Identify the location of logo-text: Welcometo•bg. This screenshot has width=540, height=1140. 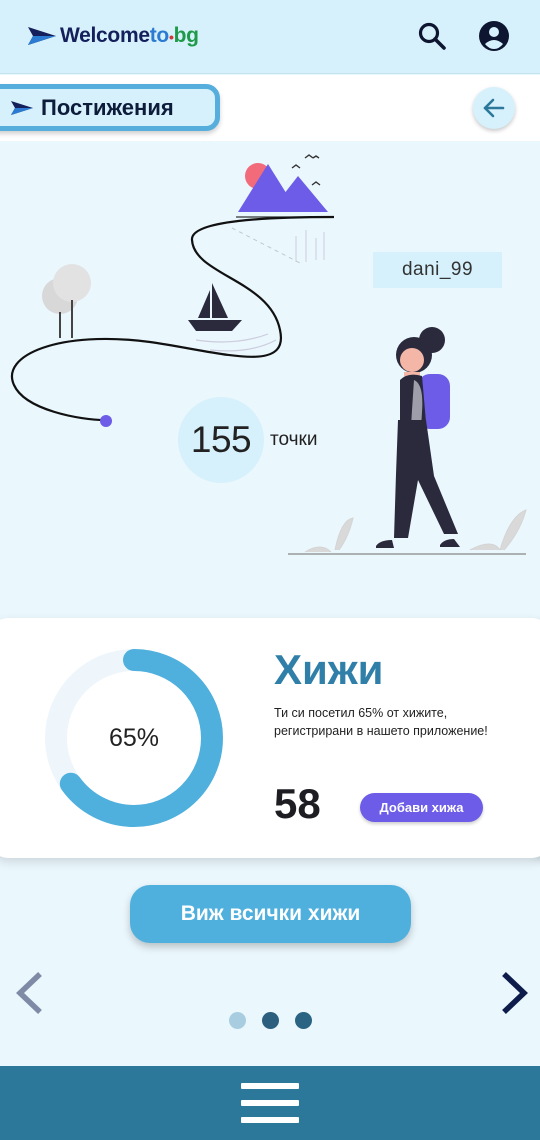
(129, 35).